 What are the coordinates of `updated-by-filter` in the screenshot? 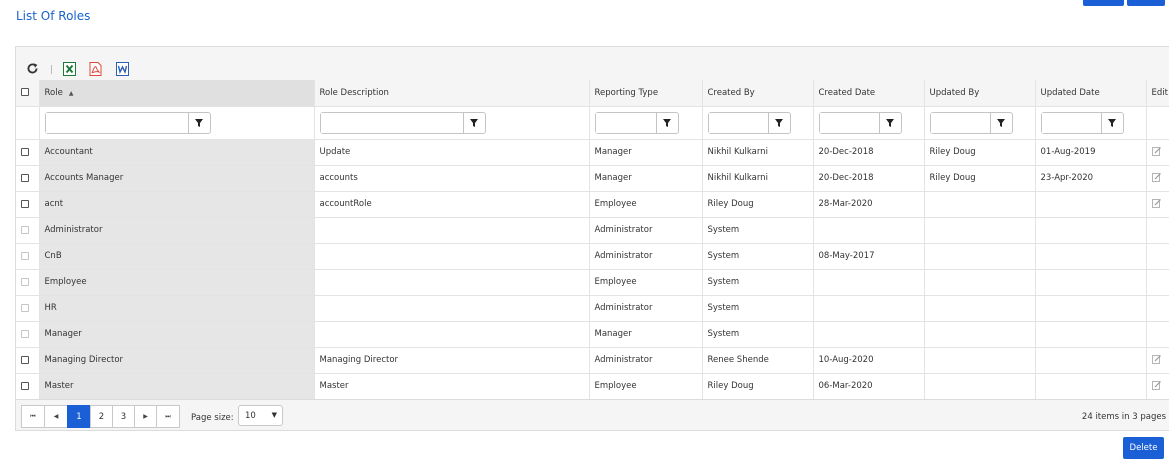 It's located at (971, 122).